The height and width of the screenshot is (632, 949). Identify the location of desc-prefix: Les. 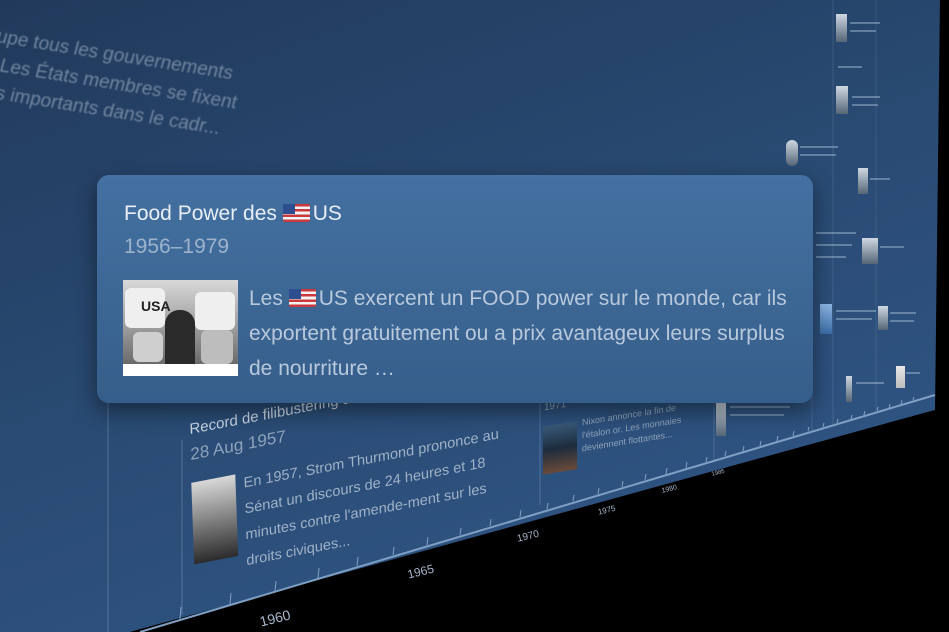
(269, 298).